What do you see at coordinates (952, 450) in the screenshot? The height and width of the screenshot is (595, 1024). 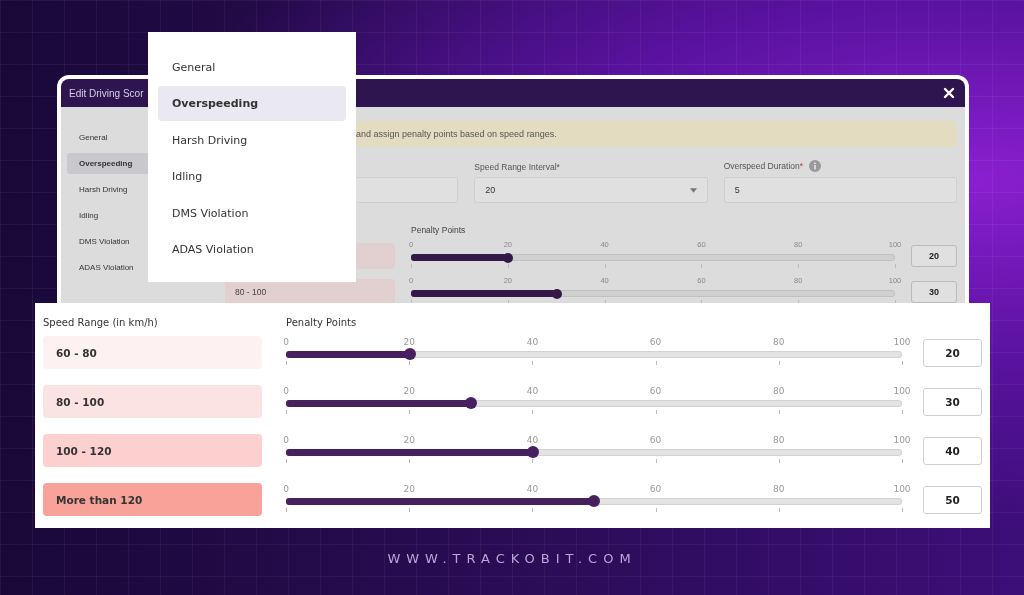 I see `value-field: 40` at bounding box center [952, 450].